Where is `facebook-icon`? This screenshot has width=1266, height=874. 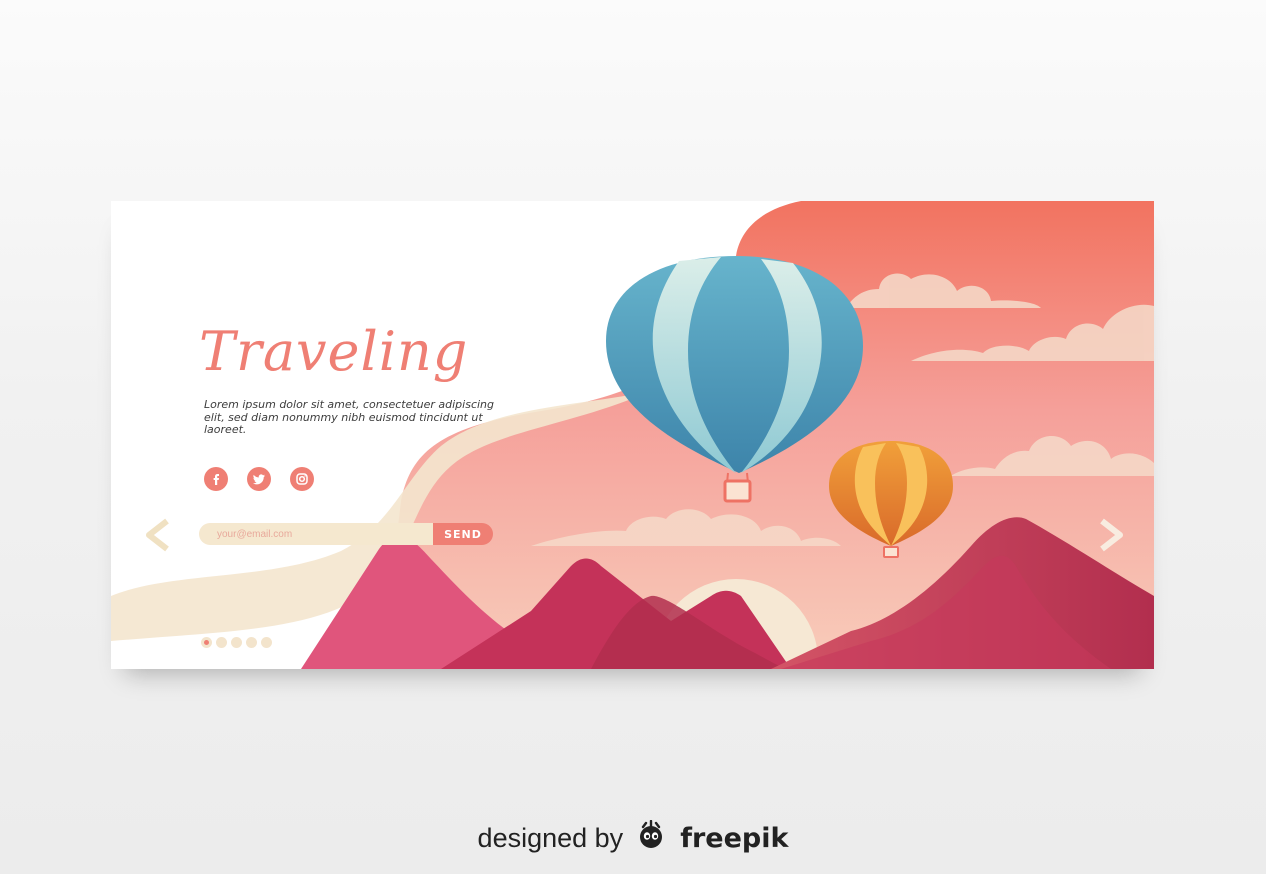 facebook-icon is located at coordinates (216, 479).